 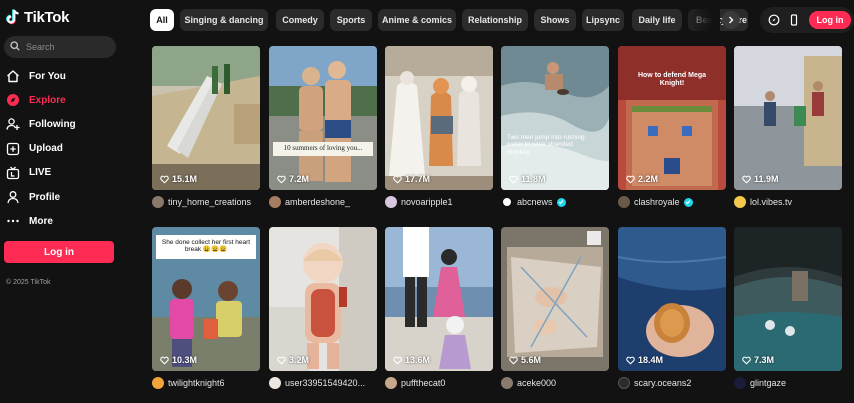 What do you see at coordinates (731, 20) in the screenshot?
I see `scroll-right-button` at bounding box center [731, 20].